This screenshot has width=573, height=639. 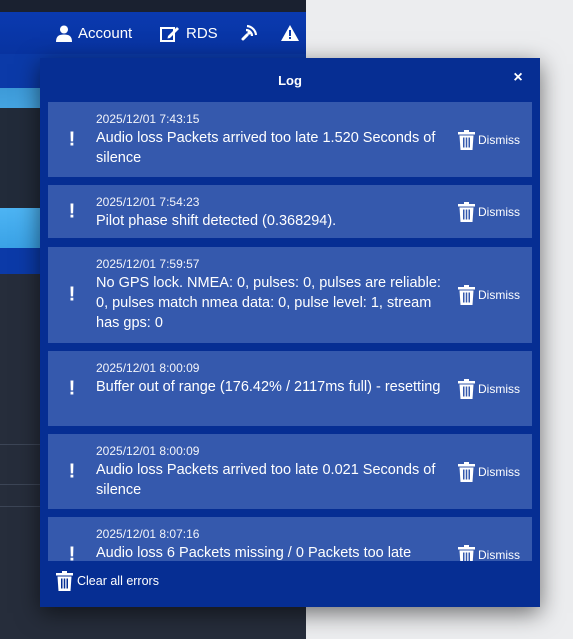 What do you see at coordinates (290, 584) in the screenshot?
I see `modal-footer: Clear all errors` at bounding box center [290, 584].